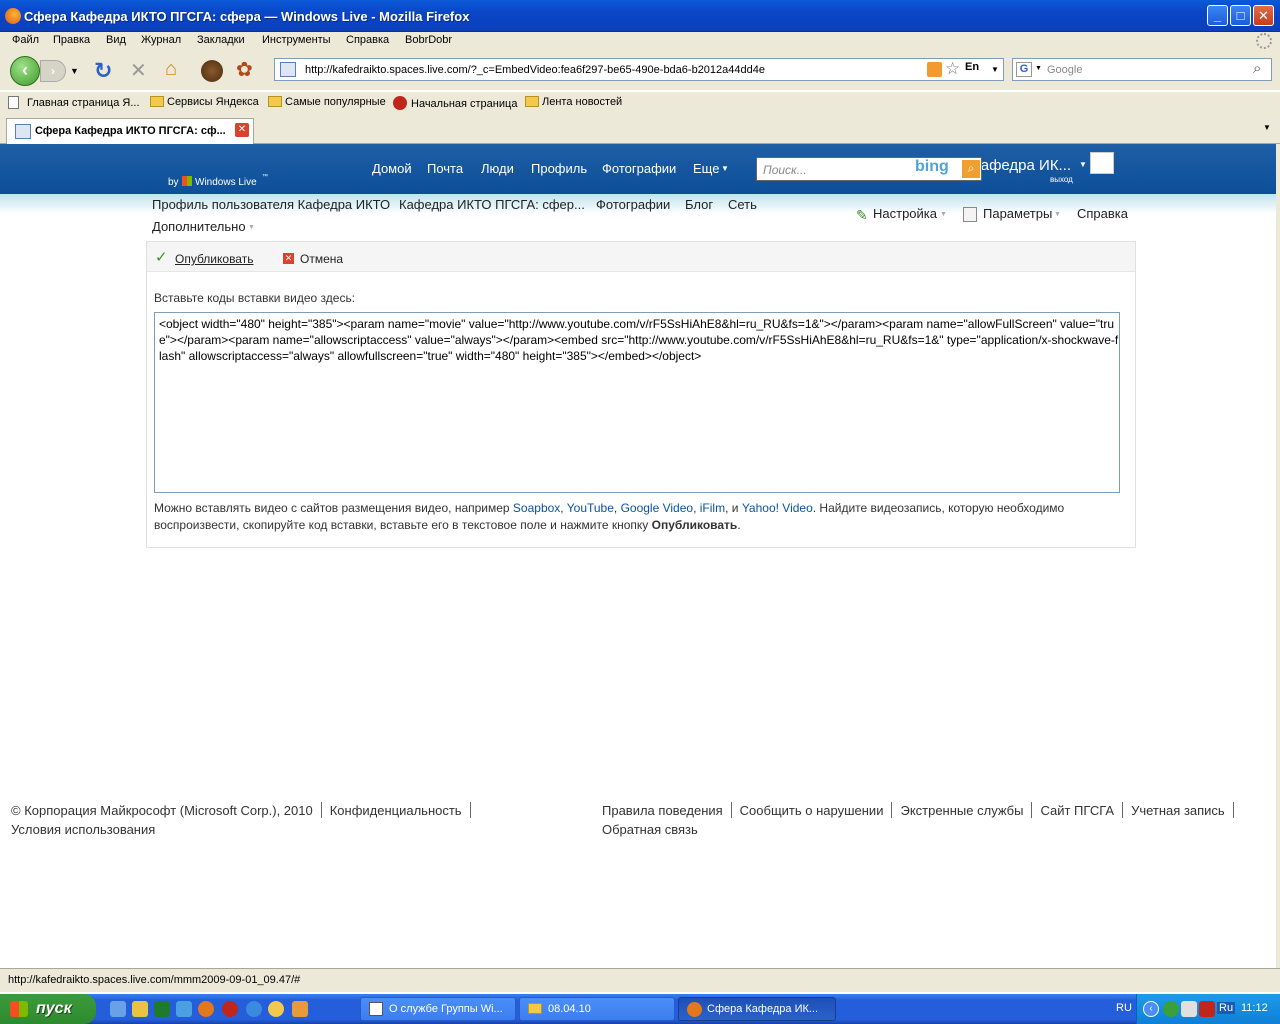 The height and width of the screenshot is (1024, 1280). I want to click on options-link: Параметры, so click(1017, 213).